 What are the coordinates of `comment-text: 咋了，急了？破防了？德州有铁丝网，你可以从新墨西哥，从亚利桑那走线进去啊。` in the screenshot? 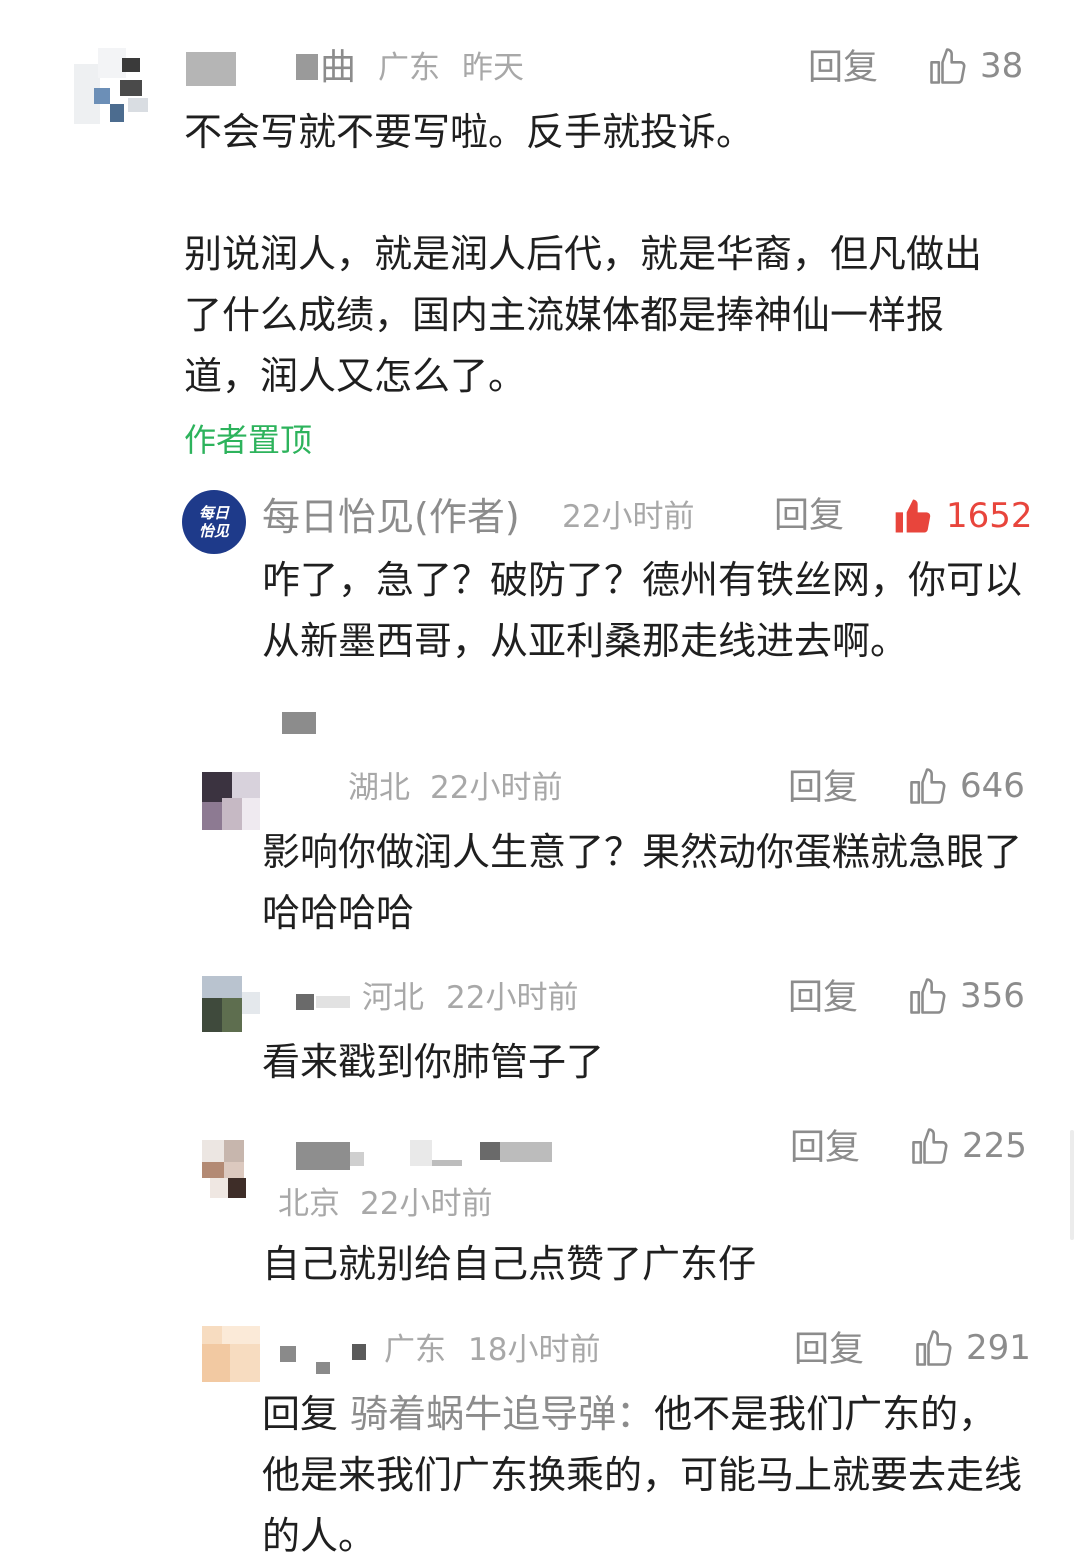 It's located at (642, 610).